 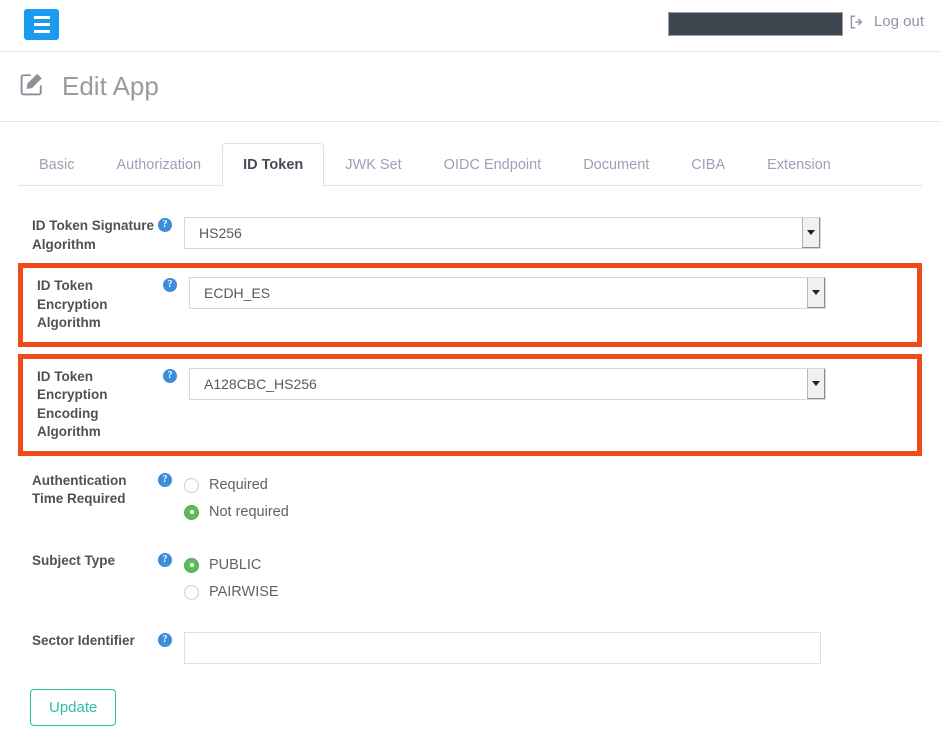 I want to click on radio-label: PAIRWISE, so click(x=244, y=592).